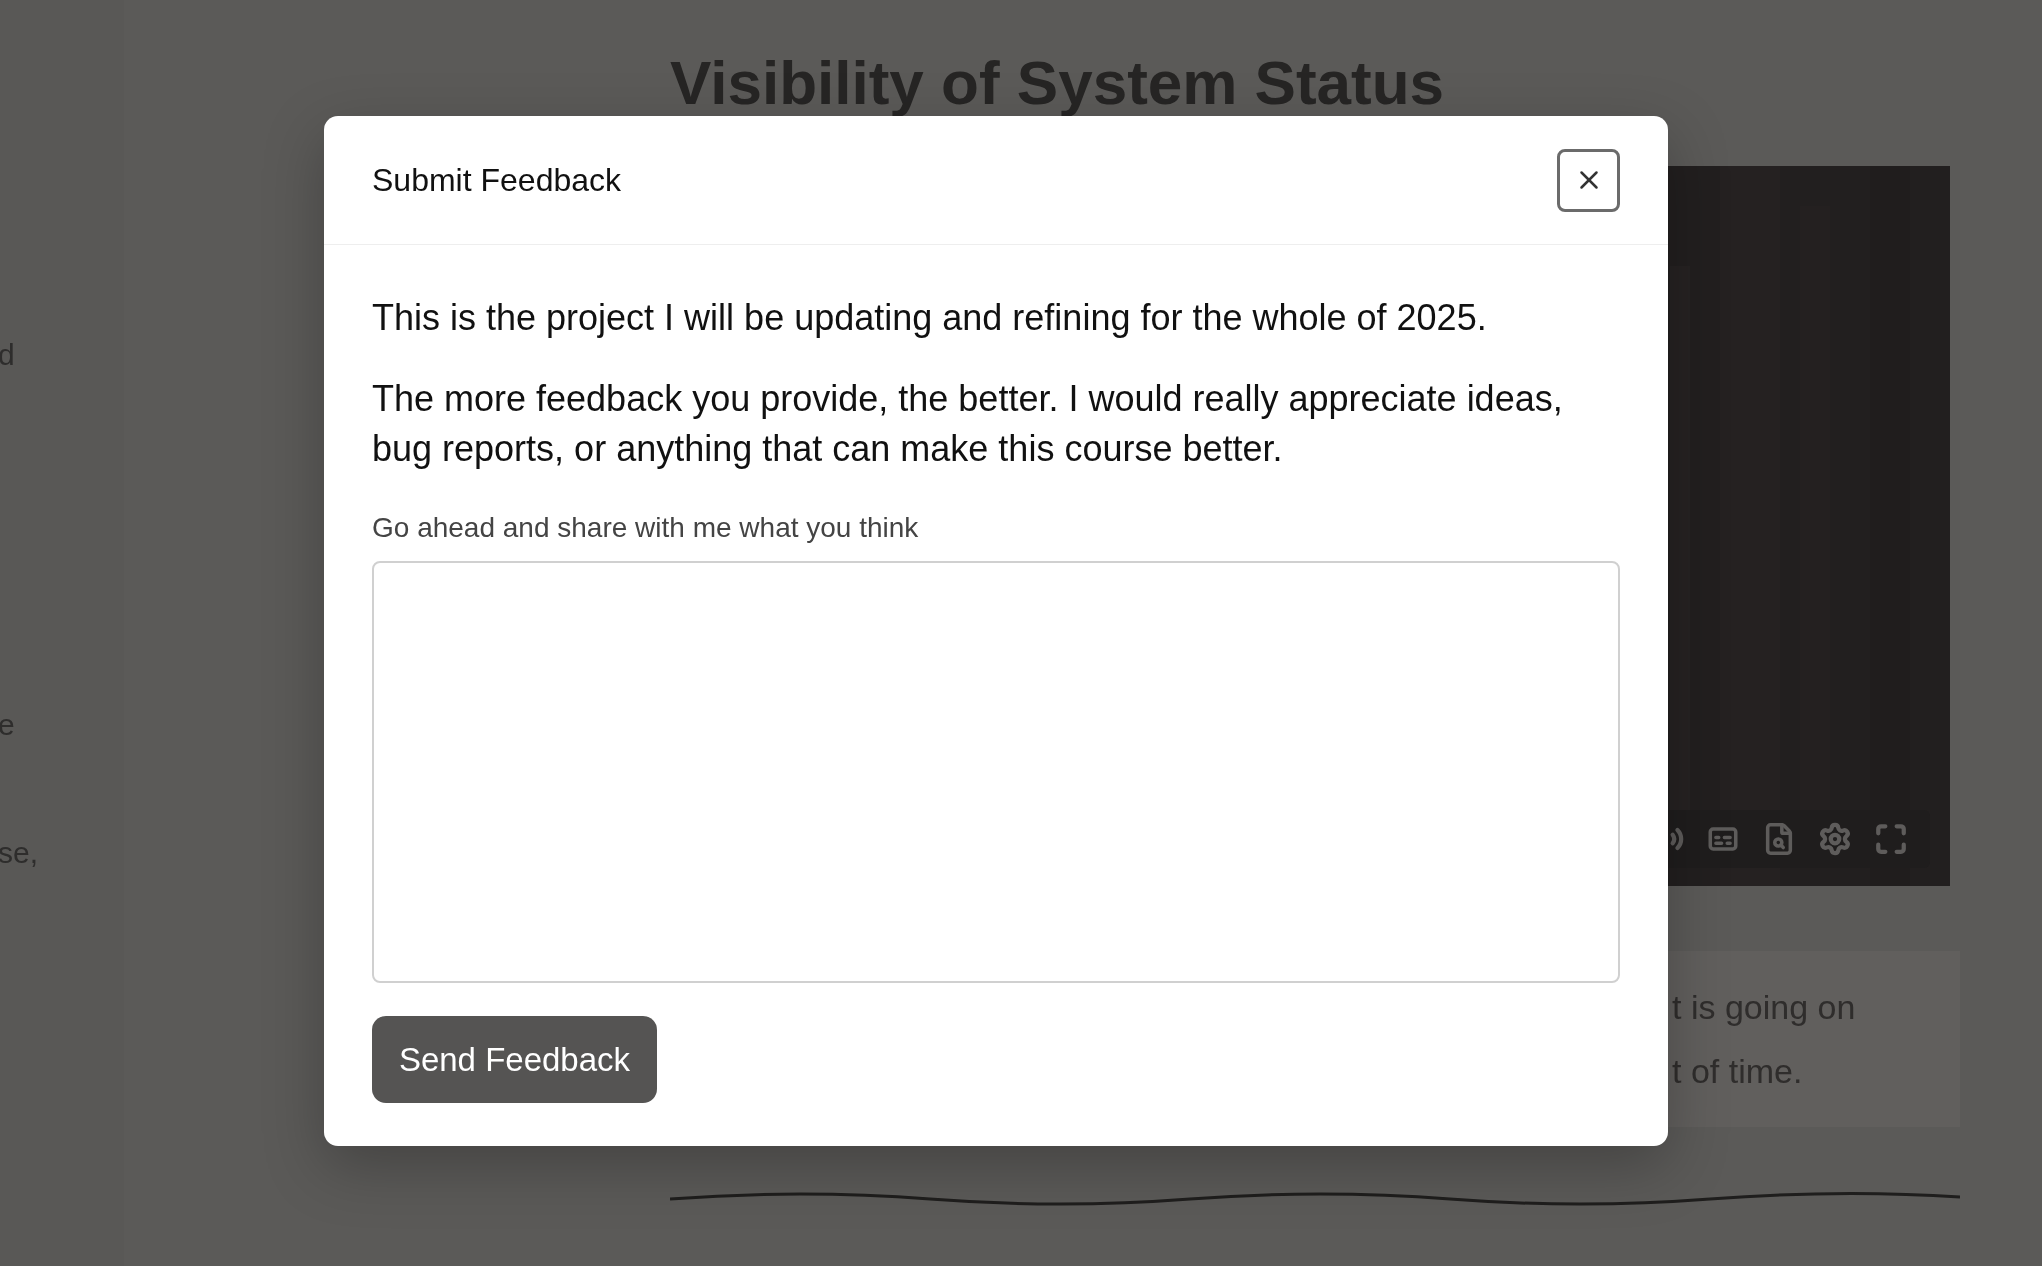 Image resolution: width=2042 pixels, height=1266 pixels. I want to click on field-label: Go ahead and share with me what you think, so click(646, 528).